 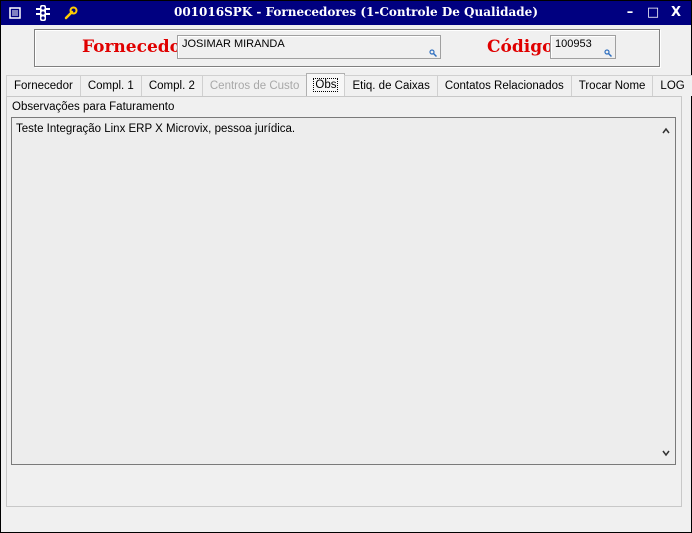 What do you see at coordinates (666, 453) in the screenshot?
I see `scroll-down-icon` at bounding box center [666, 453].